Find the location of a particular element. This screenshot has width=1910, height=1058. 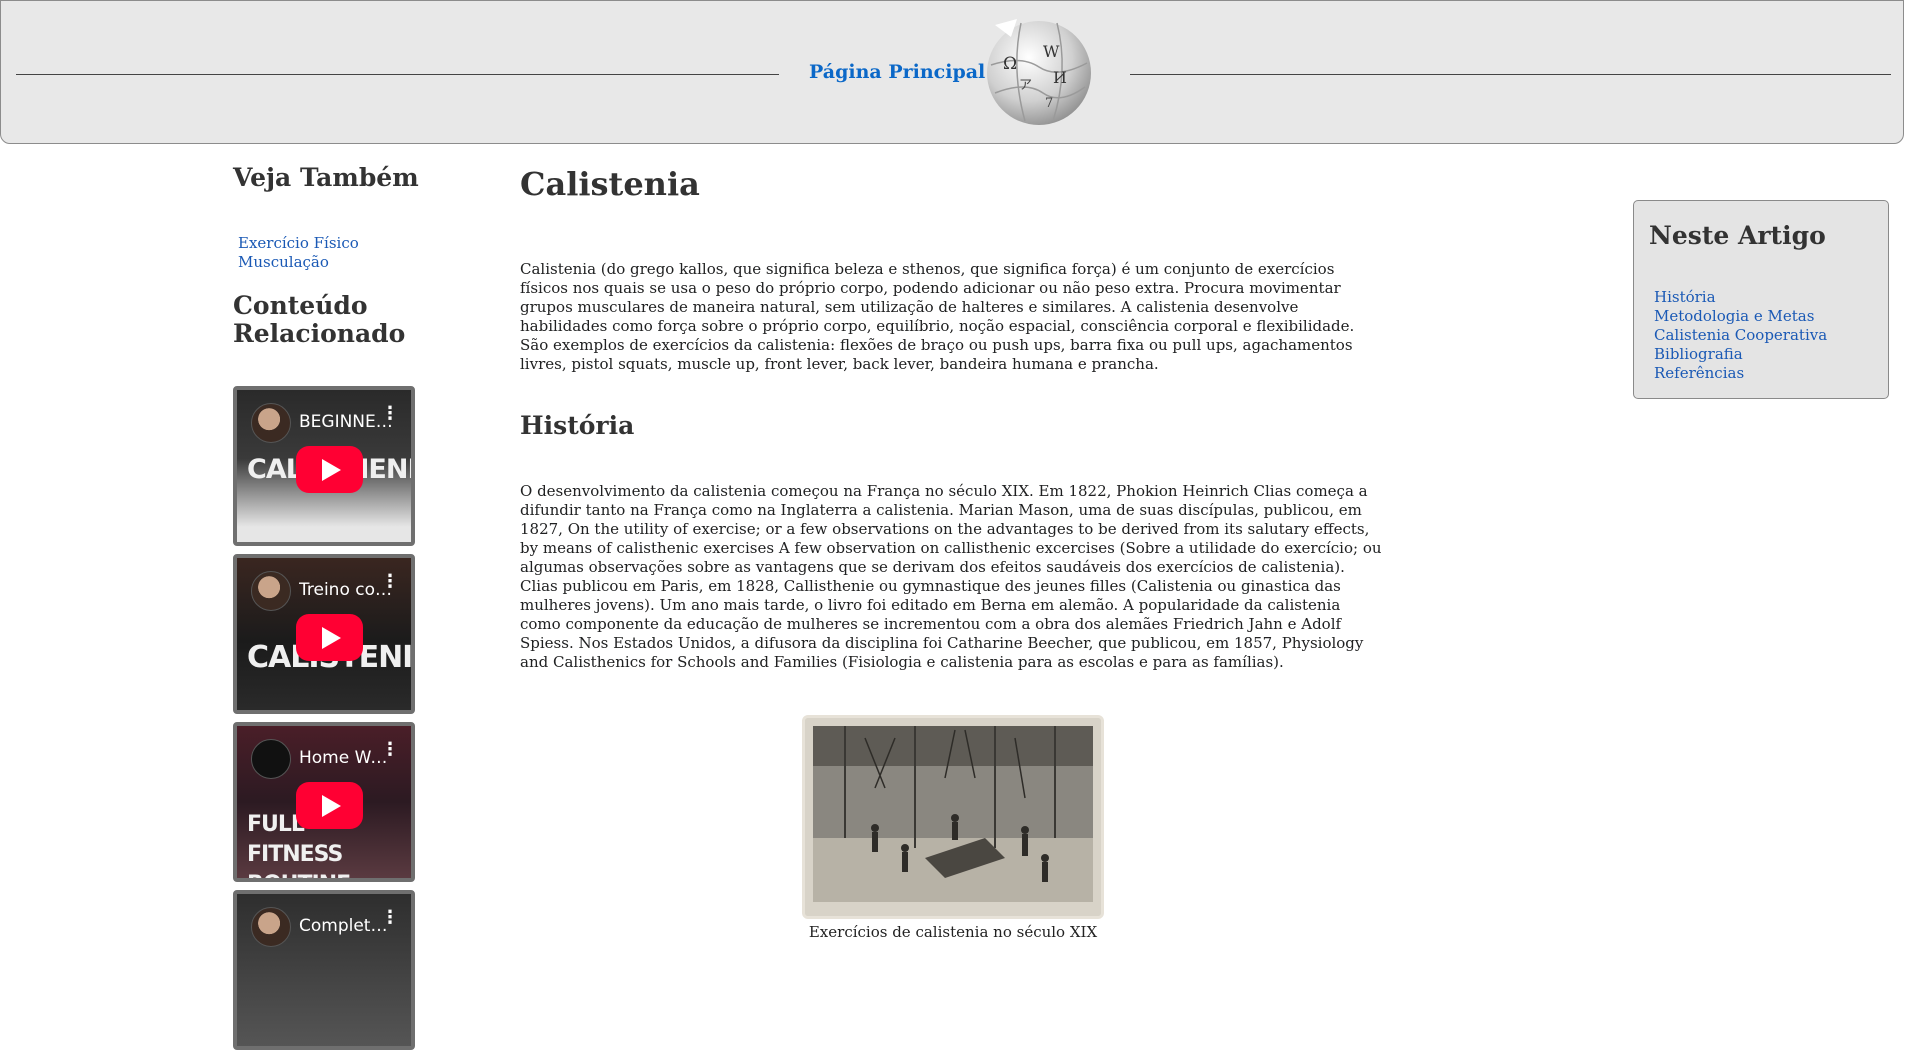

video-embed: CALISTENIA Treino compl... ⋮ is located at coordinates (324, 634).